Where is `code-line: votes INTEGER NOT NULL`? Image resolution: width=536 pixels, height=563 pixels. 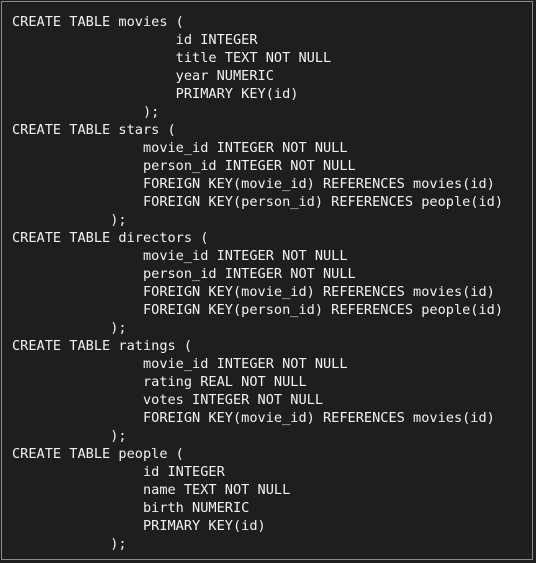
code-line: votes INTEGER NOT NULL is located at coordinates (167, 400).